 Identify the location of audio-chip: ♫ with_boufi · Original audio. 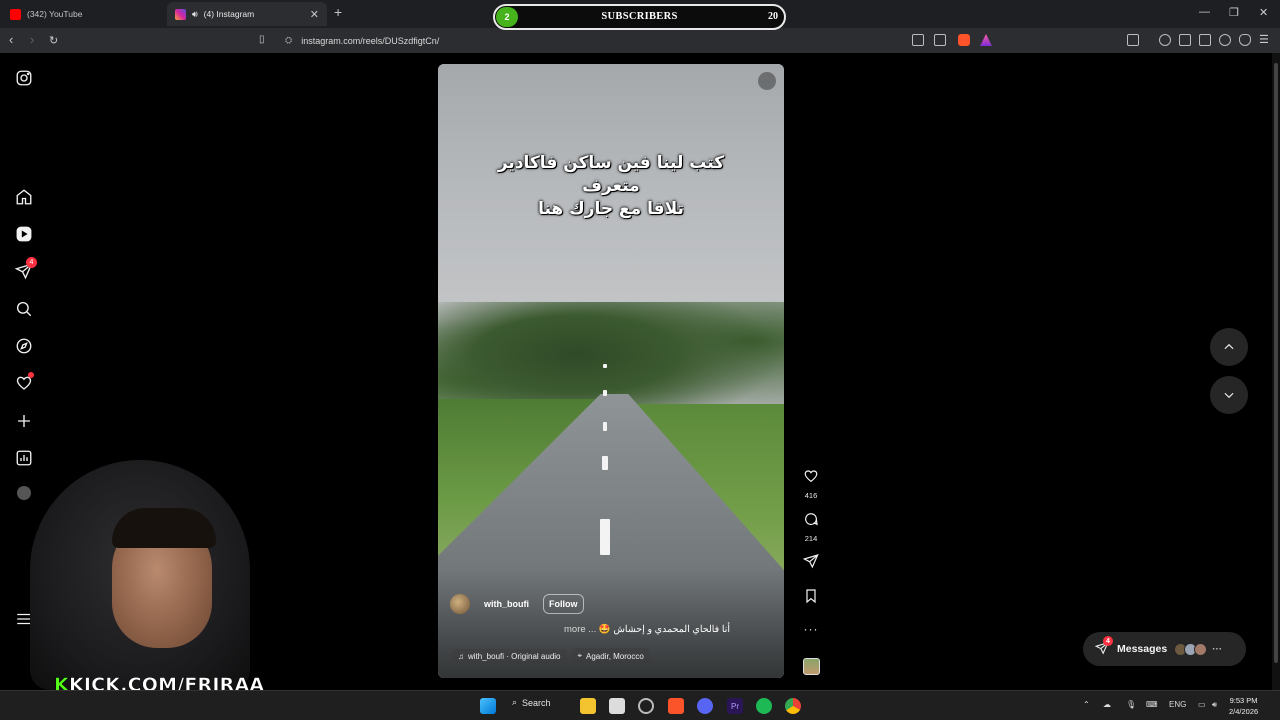
(509, 656).